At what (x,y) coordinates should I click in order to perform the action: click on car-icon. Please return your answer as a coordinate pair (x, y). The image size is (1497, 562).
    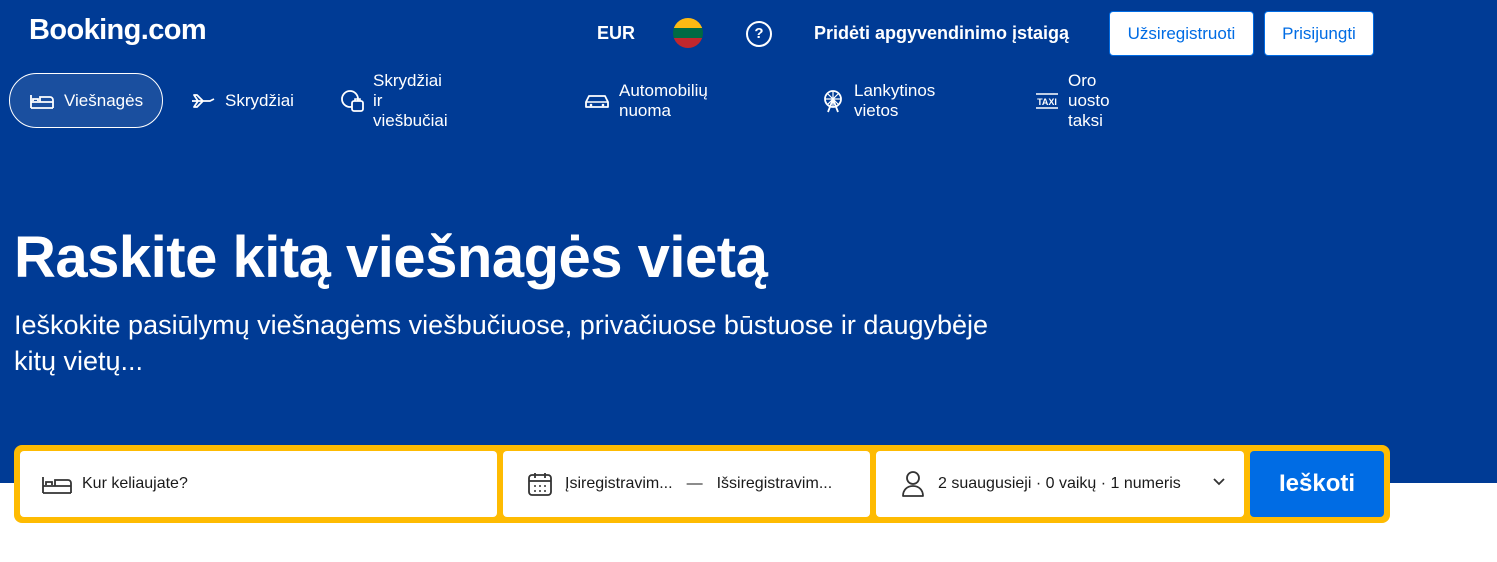
    Looking at the image, I should click on (597, 101).